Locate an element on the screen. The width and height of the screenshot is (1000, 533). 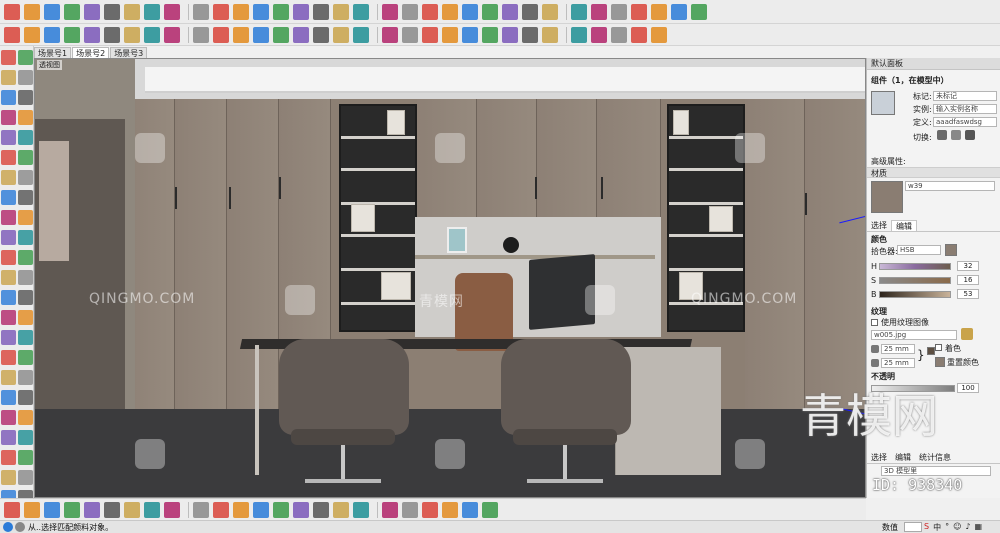
palette-freehand-icon is located at coordinates (25, 57).